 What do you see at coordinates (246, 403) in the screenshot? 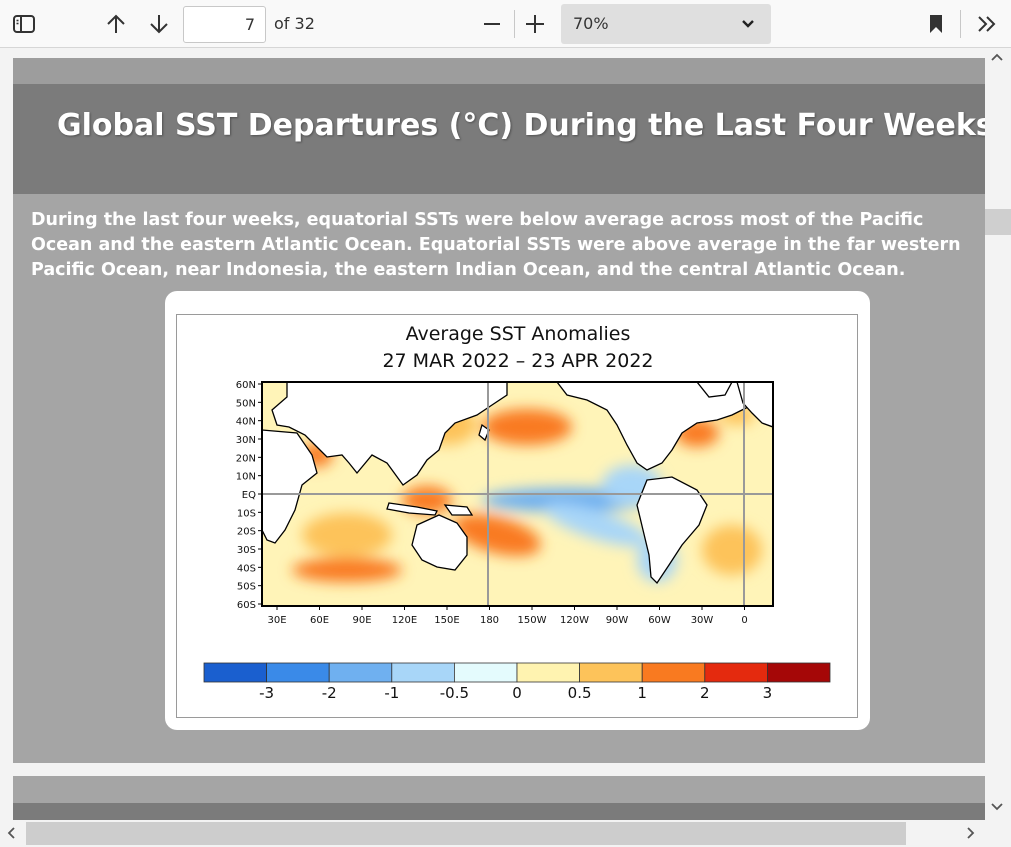
I see `latitude-tick-label: 50N` at bounding box center [246, 403].